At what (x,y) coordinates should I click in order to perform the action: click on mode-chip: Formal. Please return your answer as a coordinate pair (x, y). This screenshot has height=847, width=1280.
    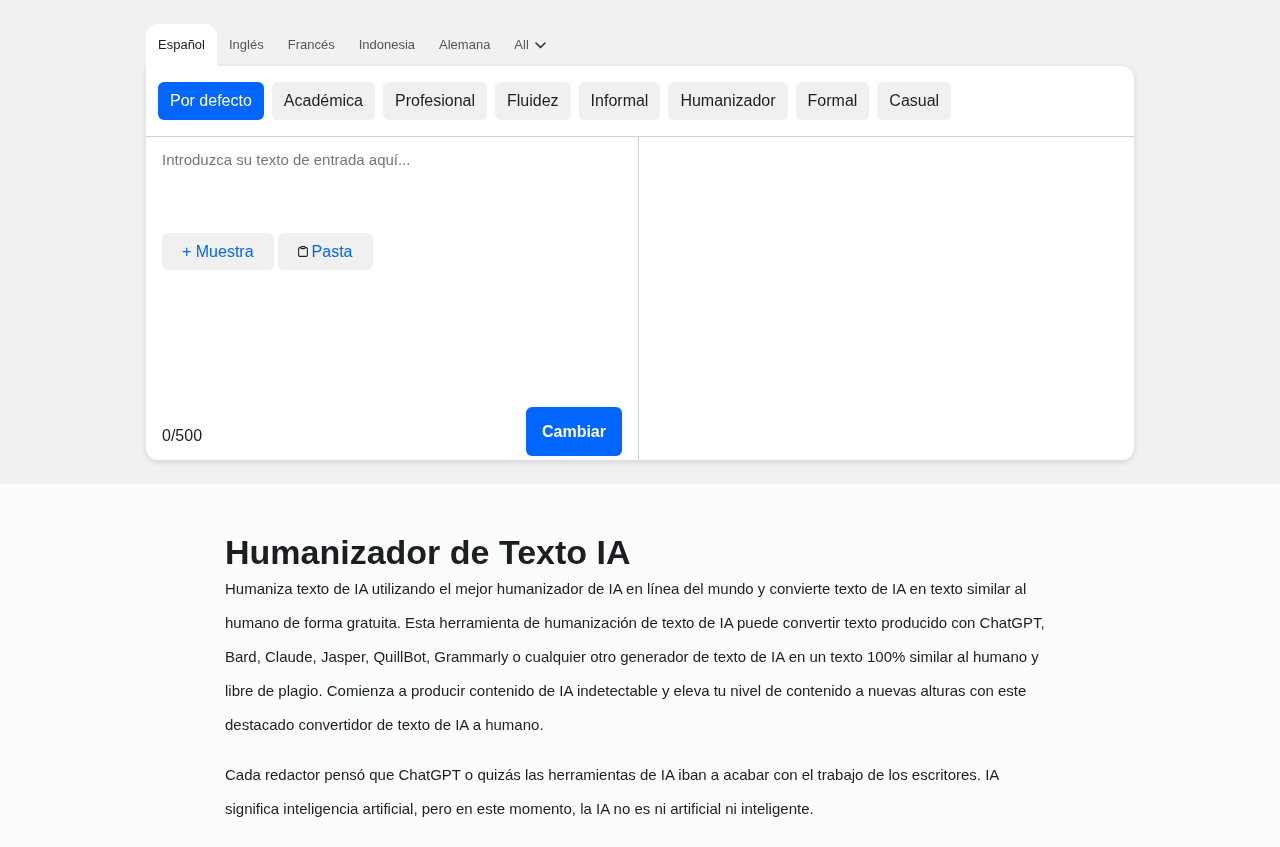
    Looking at the image, I should click on (832, 101).